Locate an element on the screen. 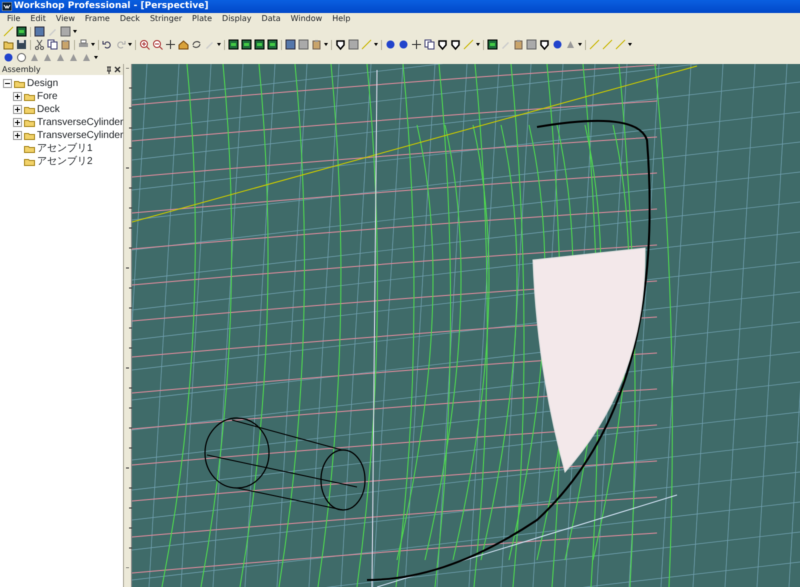 The image size is (800, 587). panel-title: Assembly is located at coordinates (22, 69).